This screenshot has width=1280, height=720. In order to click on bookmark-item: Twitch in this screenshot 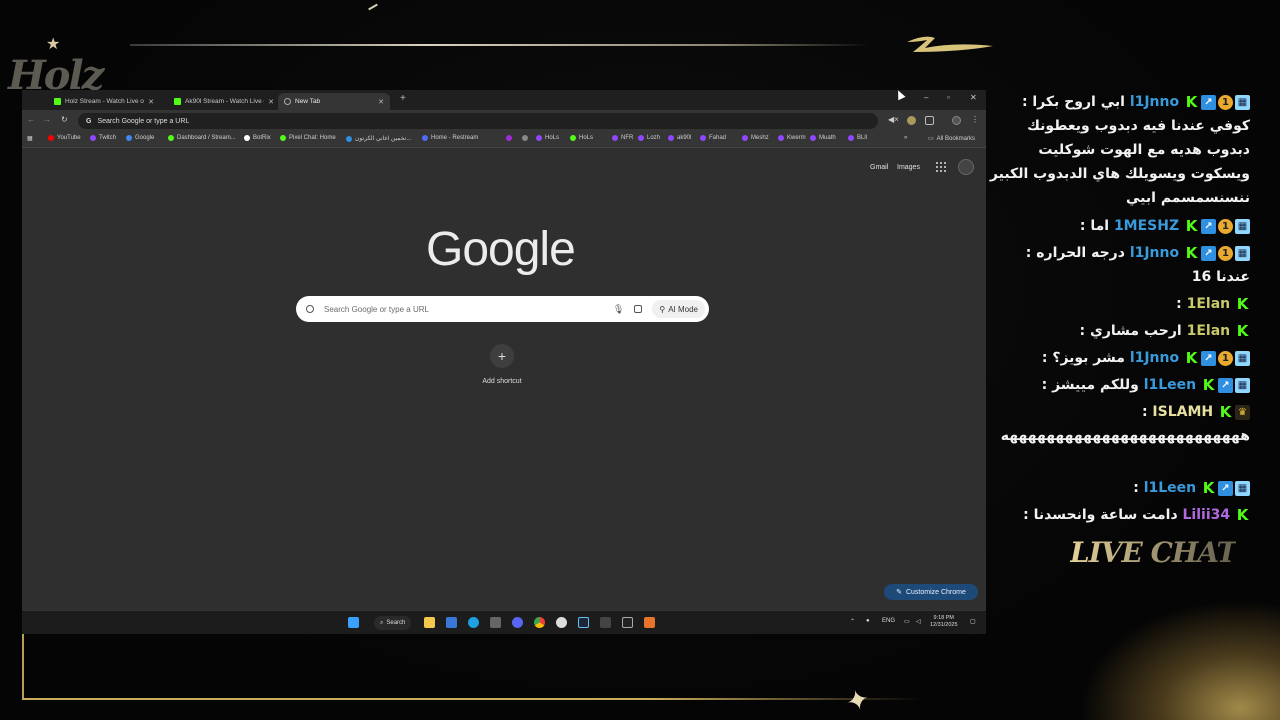, I will do `click(103, 138)`.